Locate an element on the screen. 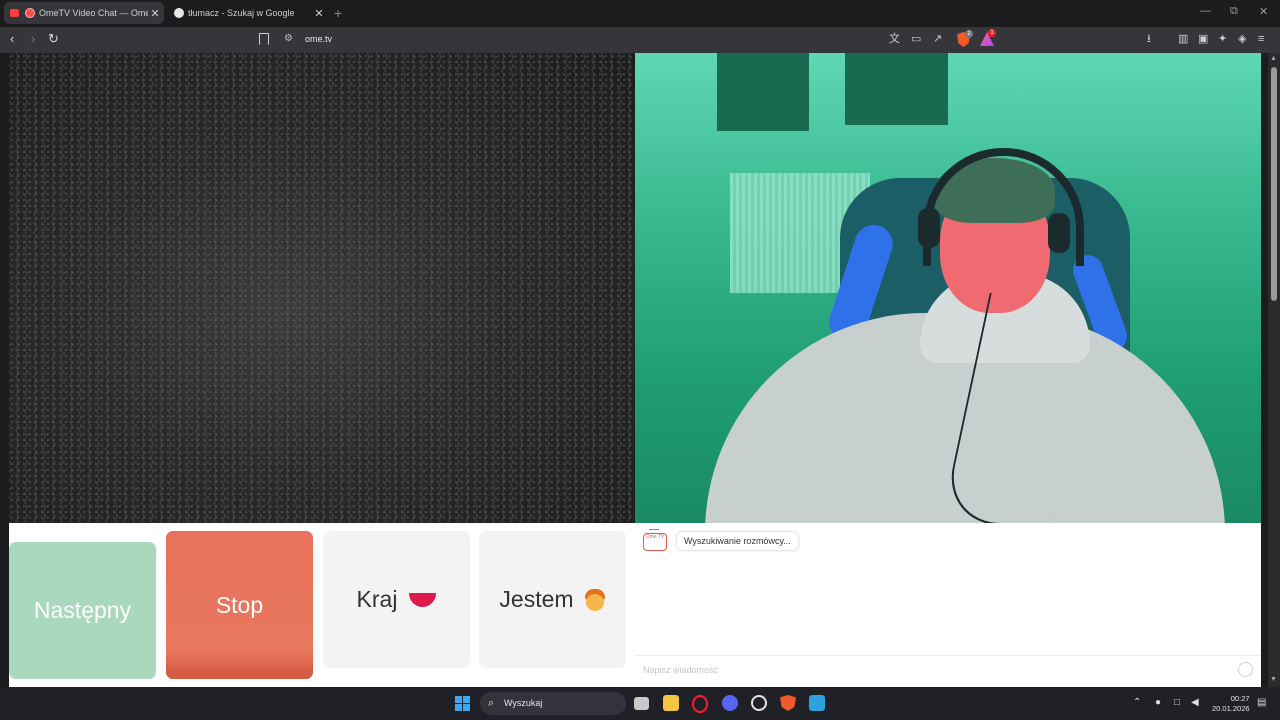 The image size is (1280, 720). windows-taskbar: ⌕ Wyszukaj ⌃ ● □ ◀ 00:27 20.01.2026 ▤ is located at coordinates (640, 703).